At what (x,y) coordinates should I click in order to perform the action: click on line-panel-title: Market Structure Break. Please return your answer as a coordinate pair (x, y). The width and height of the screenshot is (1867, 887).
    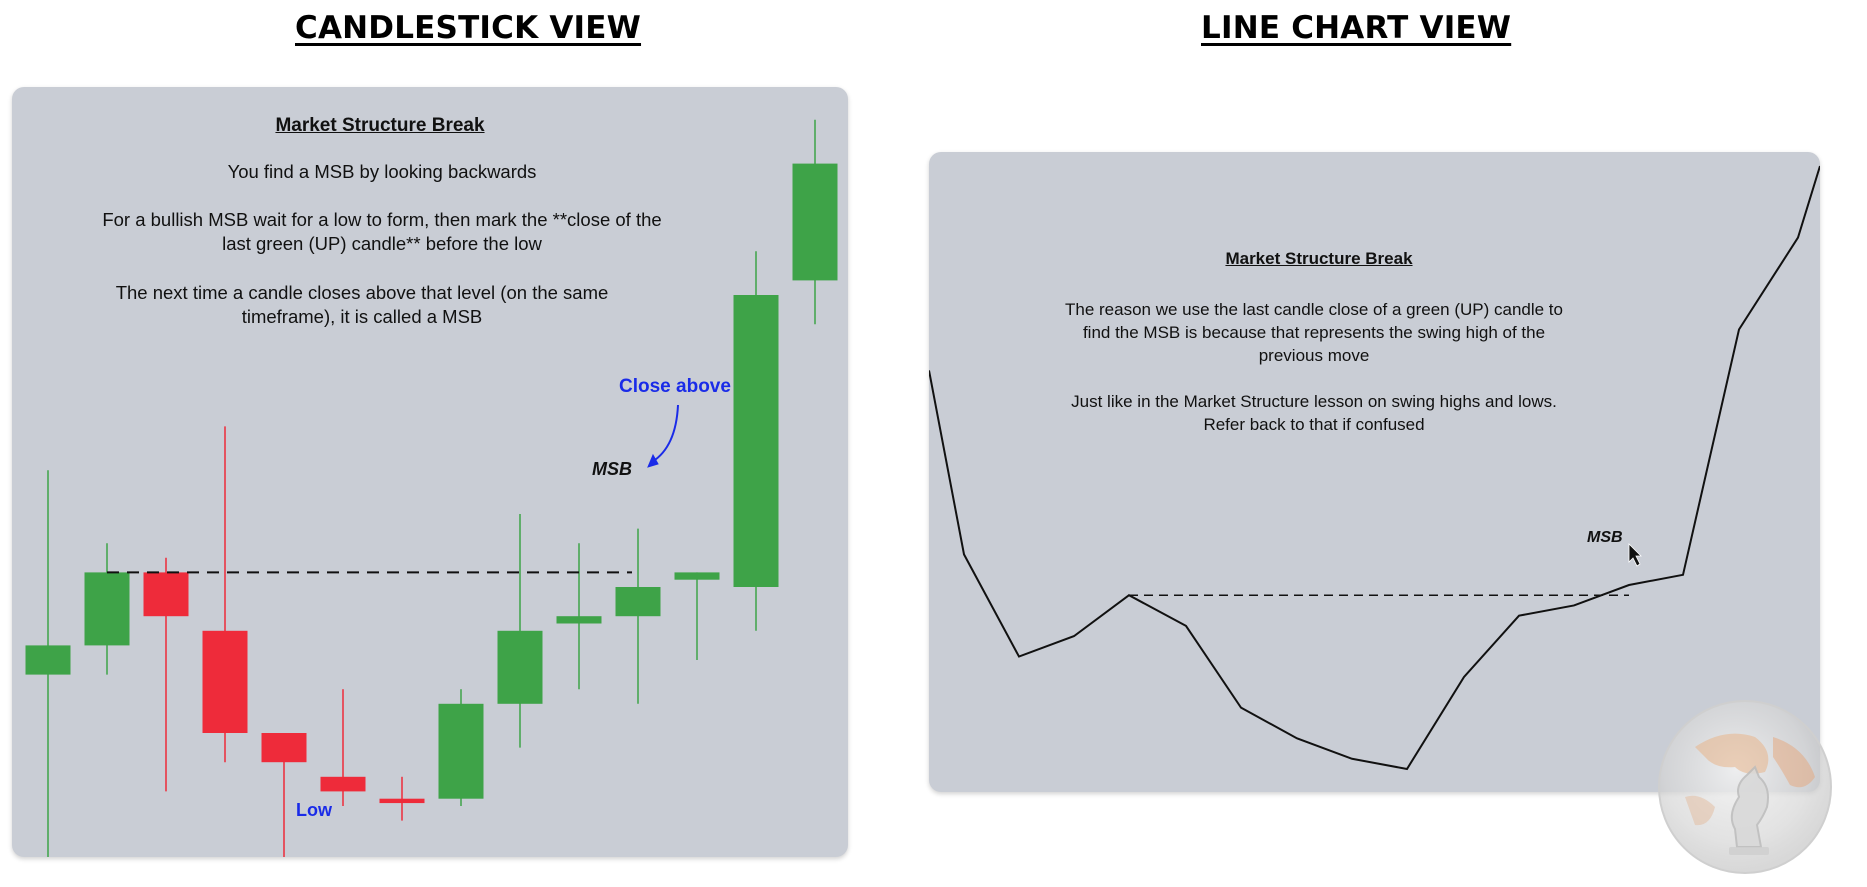
    Looking at the image, I should click on (1319, 258).